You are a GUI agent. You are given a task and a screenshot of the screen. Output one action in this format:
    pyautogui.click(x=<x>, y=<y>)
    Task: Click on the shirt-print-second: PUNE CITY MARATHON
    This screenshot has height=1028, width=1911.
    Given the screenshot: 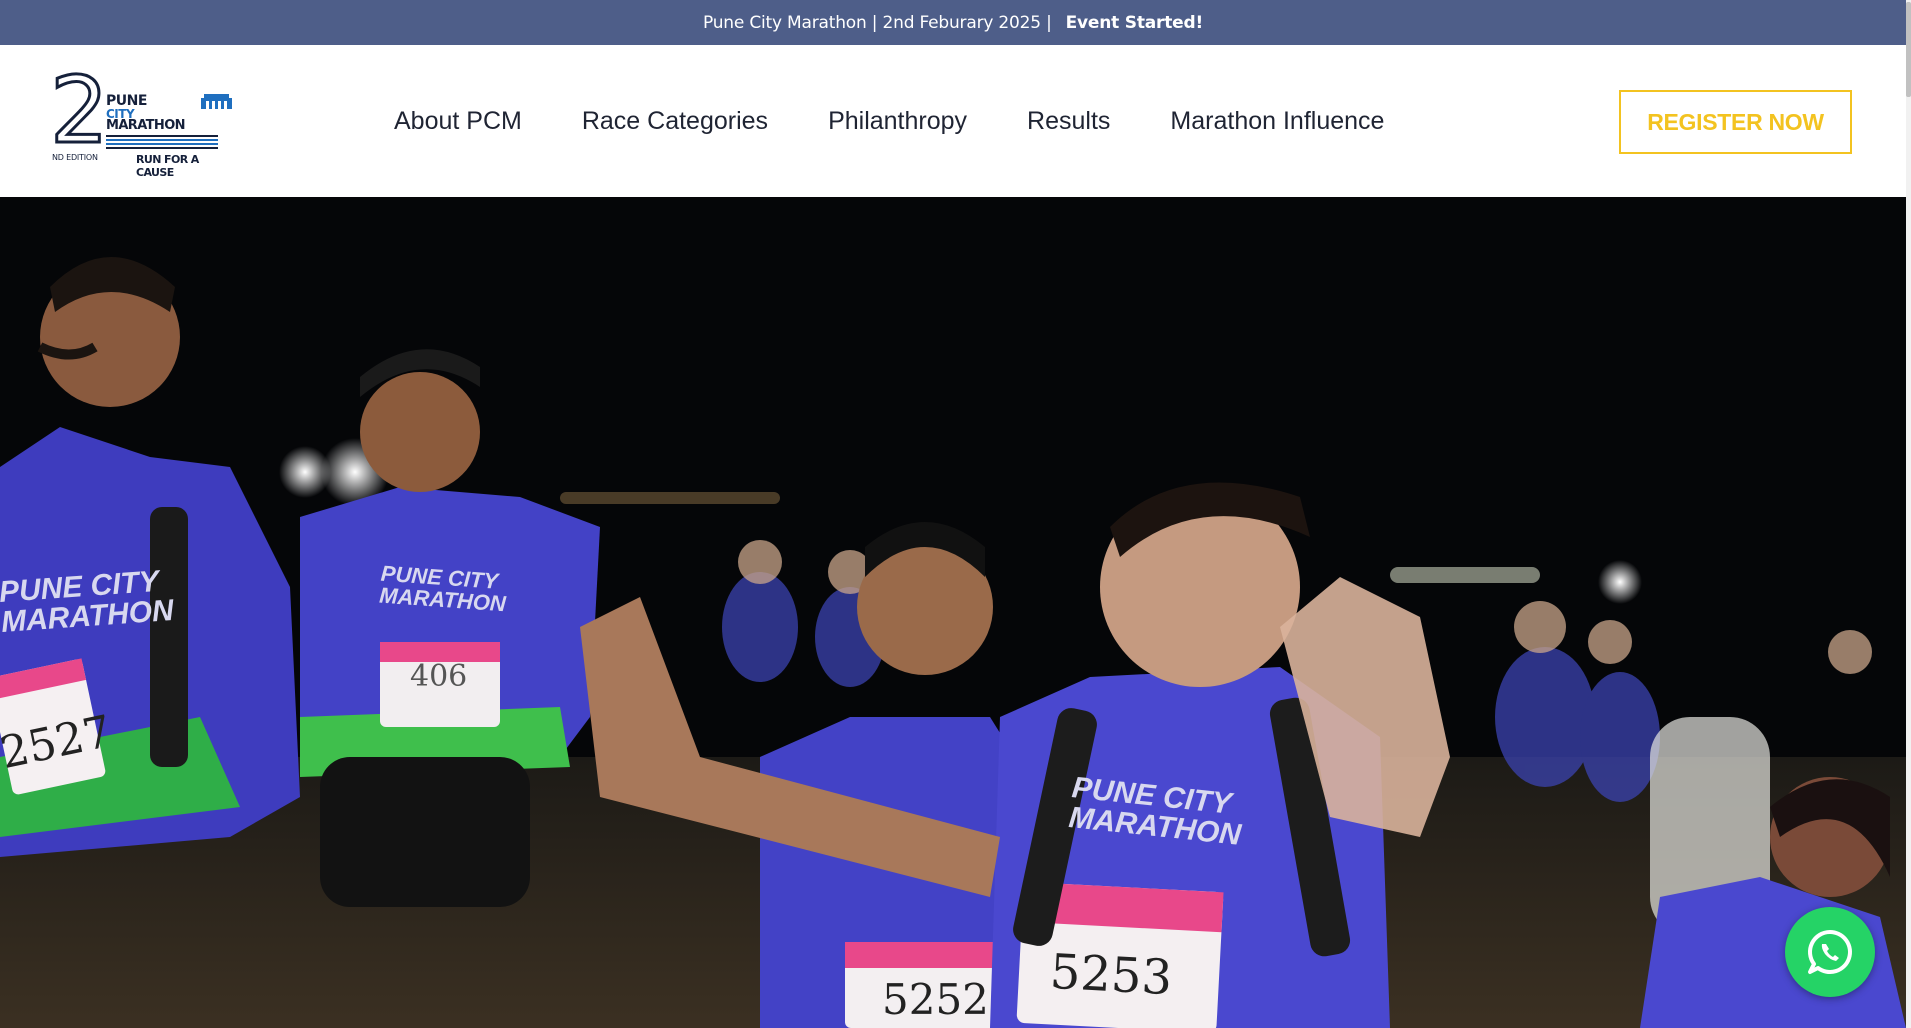 What is the action you would take?
    pyautogui.click(x=443, y=589)
    